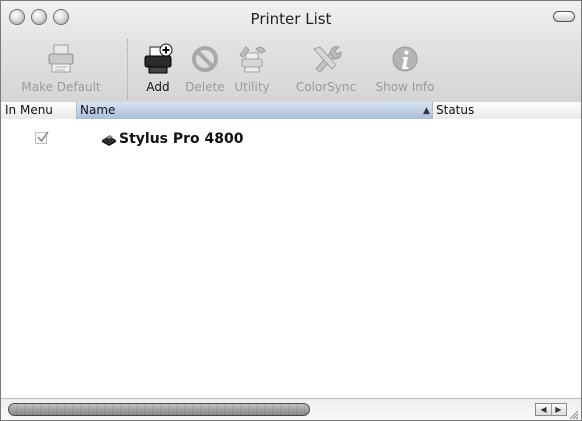 Image resolution: width=582 pixels, height=421 pixels. What do you see at coordinates (405, 59) in the screenshot?
I see `info-icon` at bounding box center [405, 59].